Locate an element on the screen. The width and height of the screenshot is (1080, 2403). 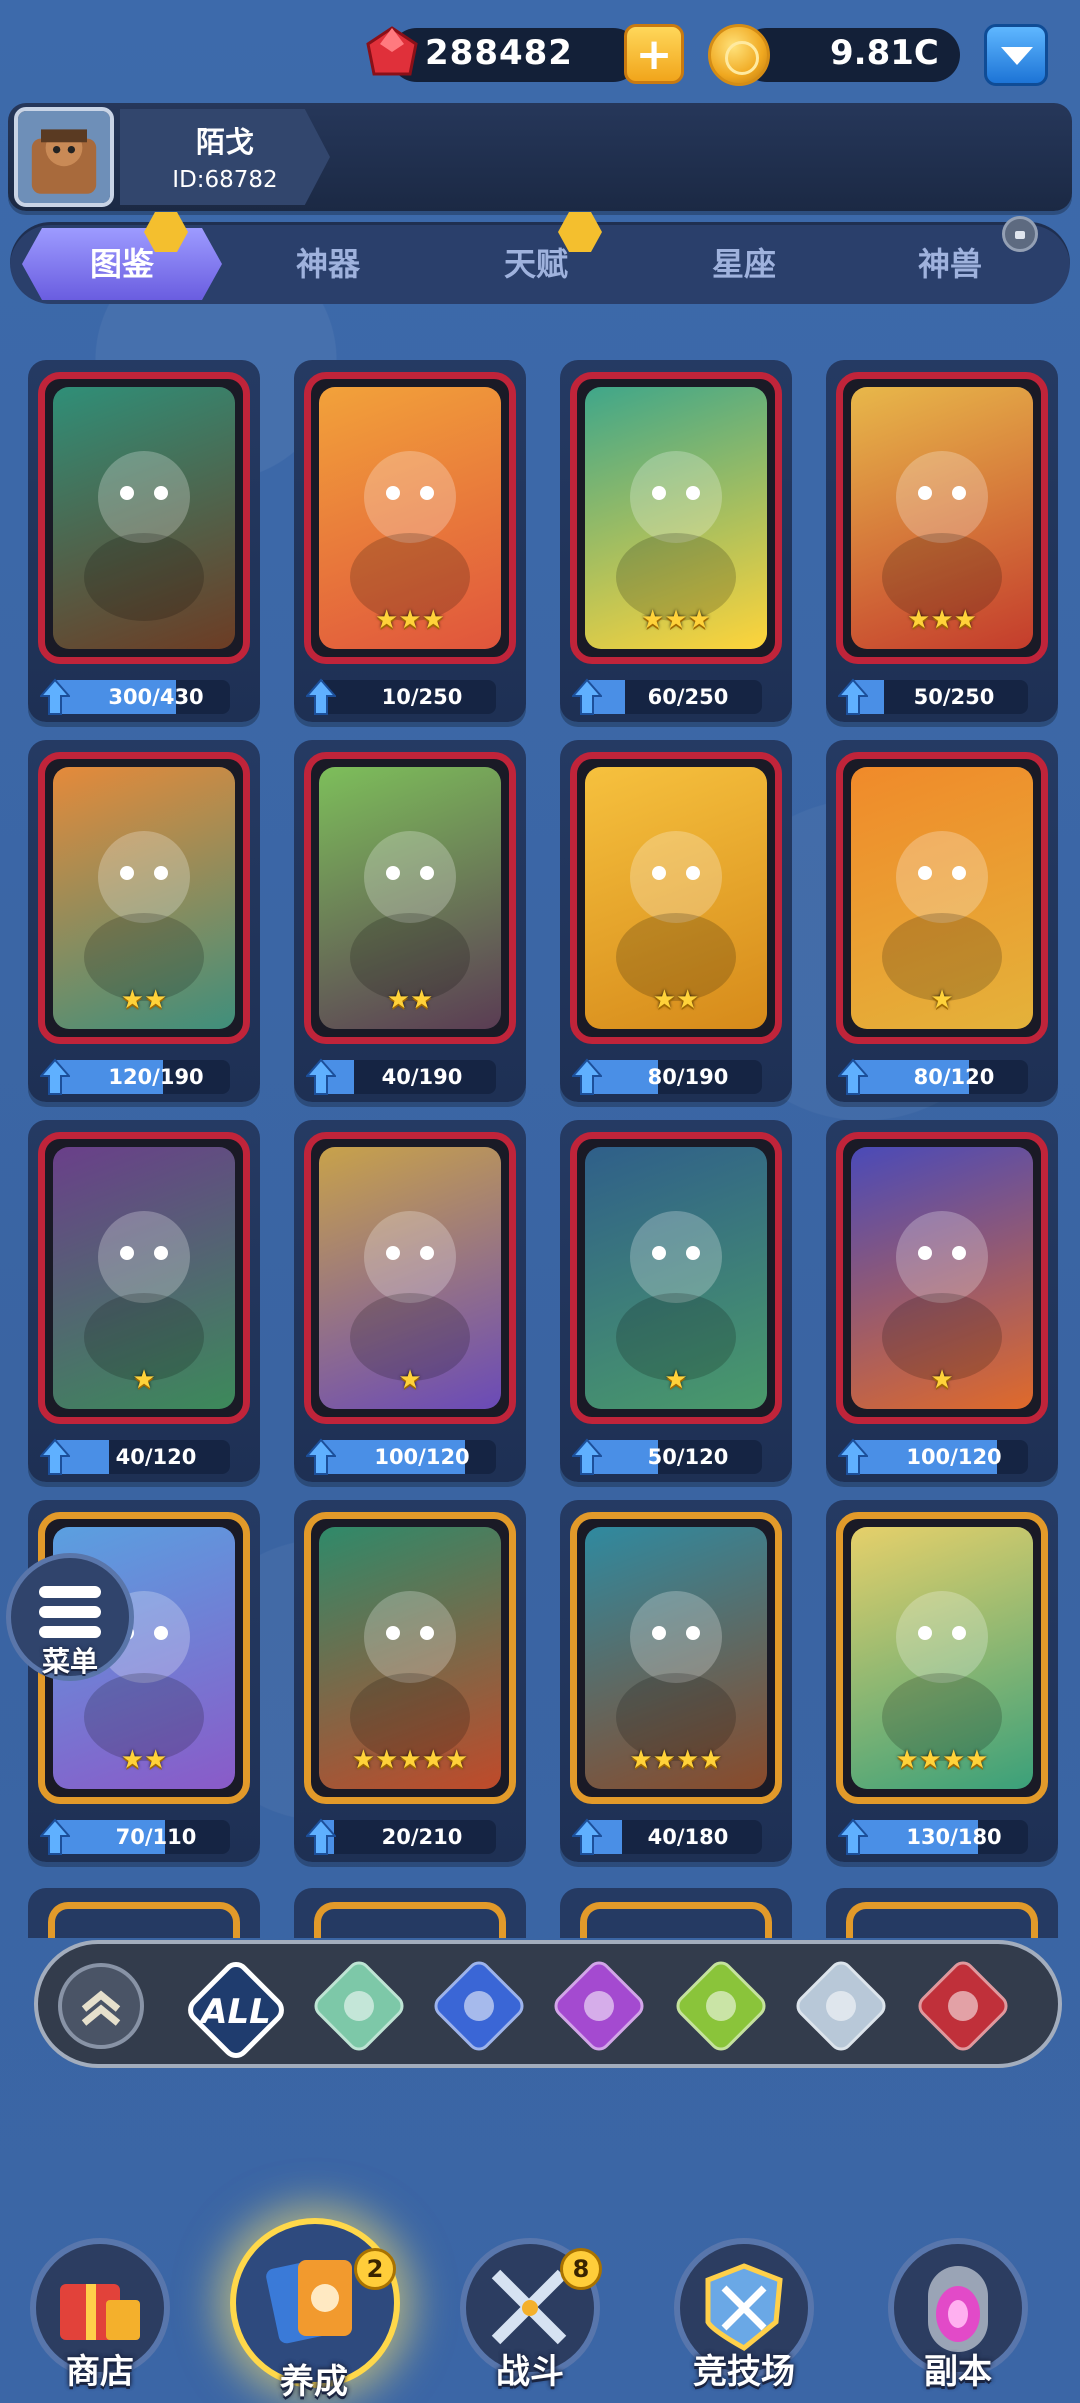
card-progress-text: 60/250 is located at coordinates (688, 697).